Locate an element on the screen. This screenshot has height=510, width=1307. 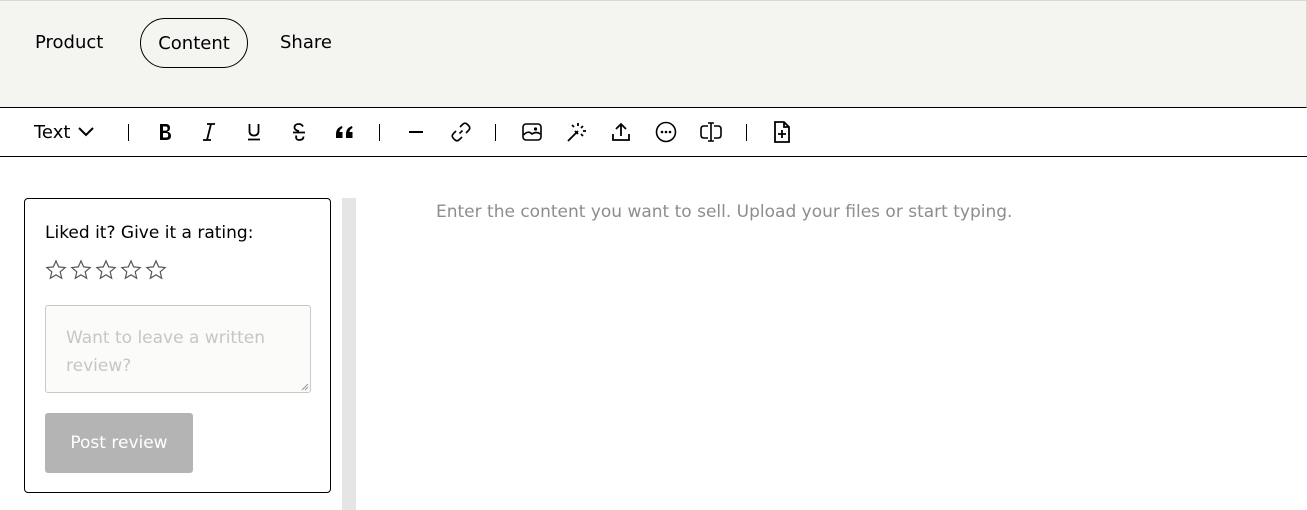
tab-product: Product is located at coordinates (69, 43).